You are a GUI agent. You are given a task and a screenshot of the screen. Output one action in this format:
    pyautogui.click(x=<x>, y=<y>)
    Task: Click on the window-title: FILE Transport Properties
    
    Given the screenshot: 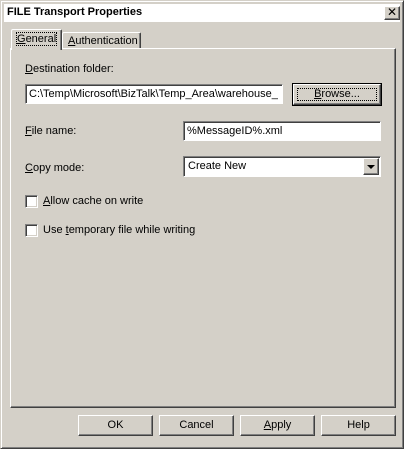 What is the action you would take?
    pyautogui.click(x=75, y=12)
    